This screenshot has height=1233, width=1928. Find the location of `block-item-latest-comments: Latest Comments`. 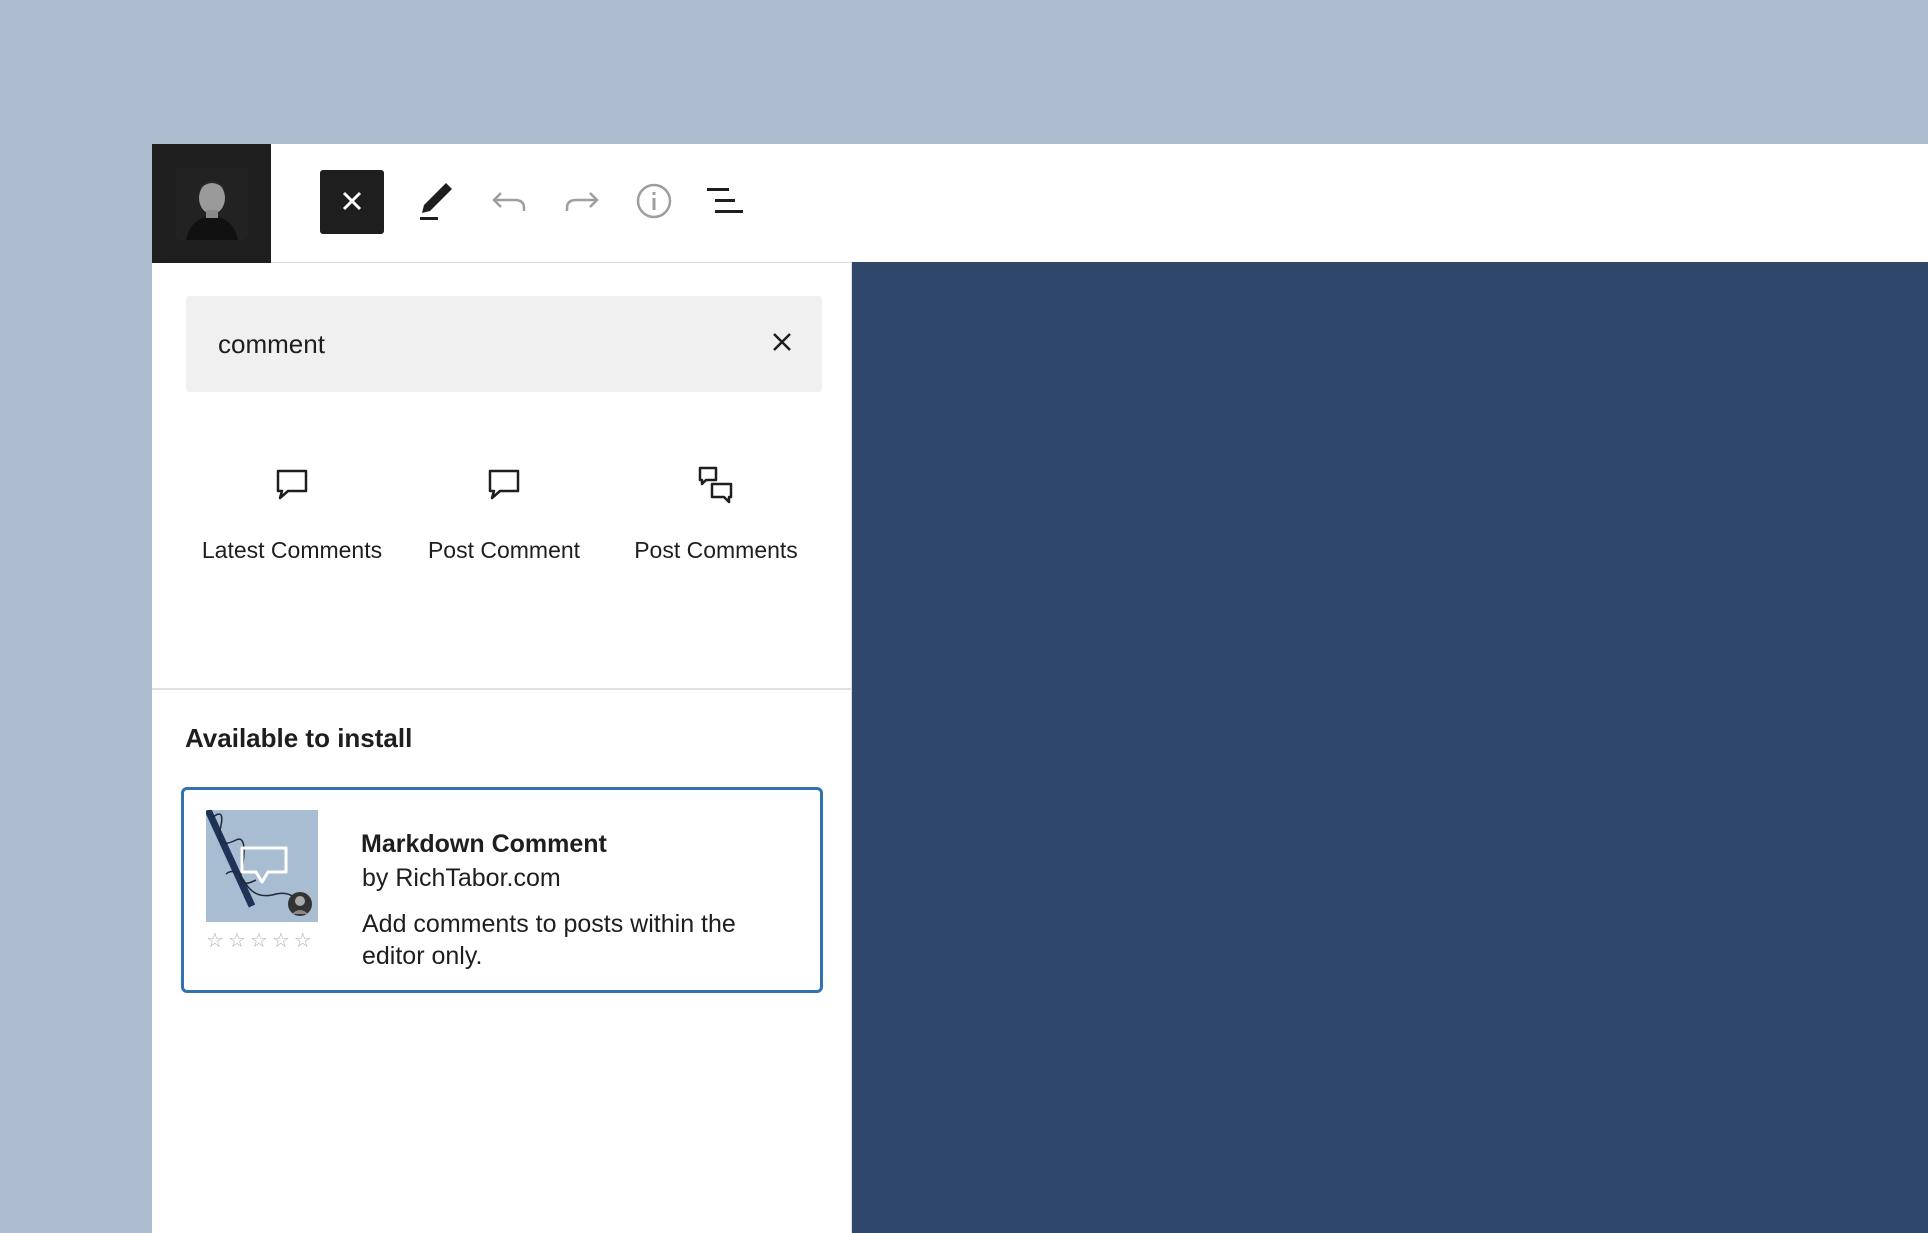

block-item-latest-comments: Latest Comments is located at coordinates (292, 538).